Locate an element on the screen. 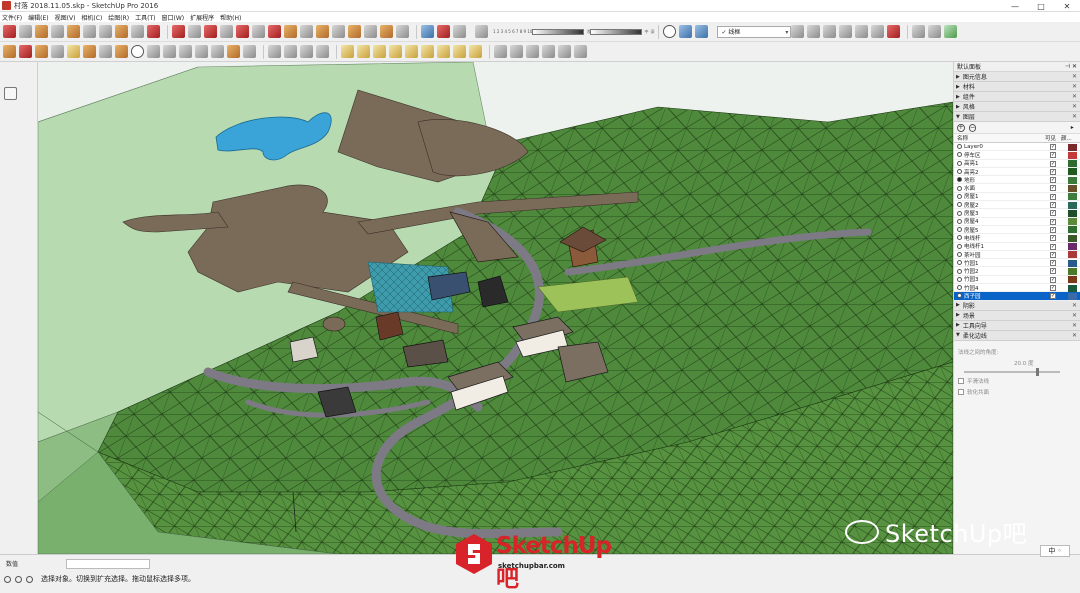 The height and width of the screenshot is (593, 1080). make-component-icon is located at coordinates (29, 93).